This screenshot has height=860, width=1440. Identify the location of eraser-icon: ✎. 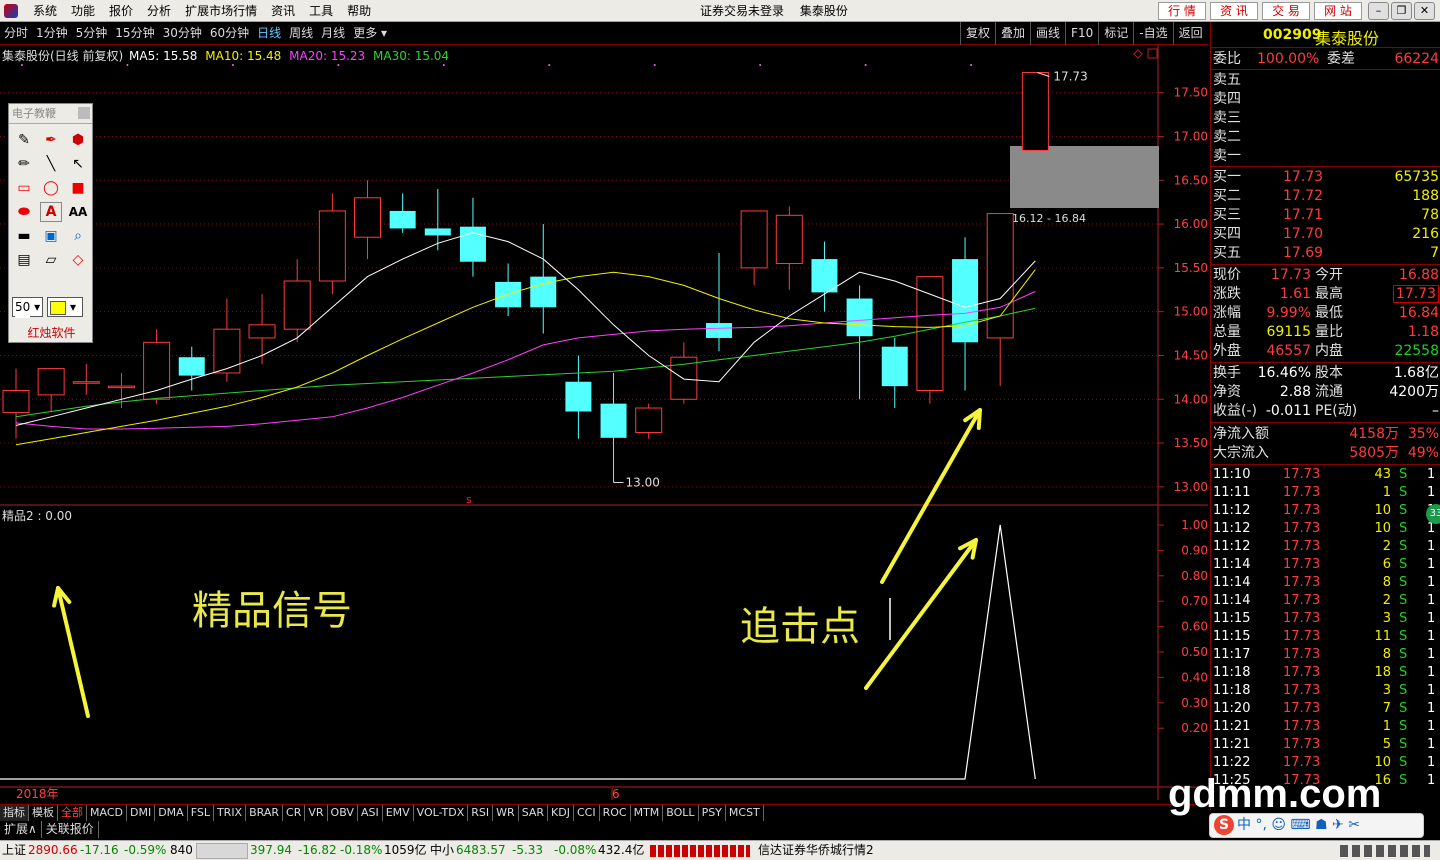
(24, 140).